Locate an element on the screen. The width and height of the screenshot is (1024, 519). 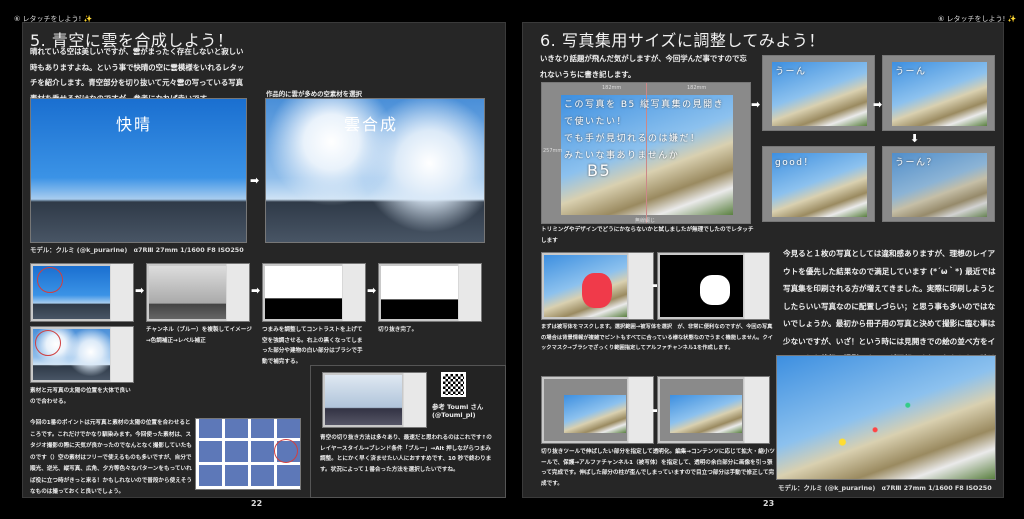
dim-width-left: 182mm is located at coordinates (612, 88).